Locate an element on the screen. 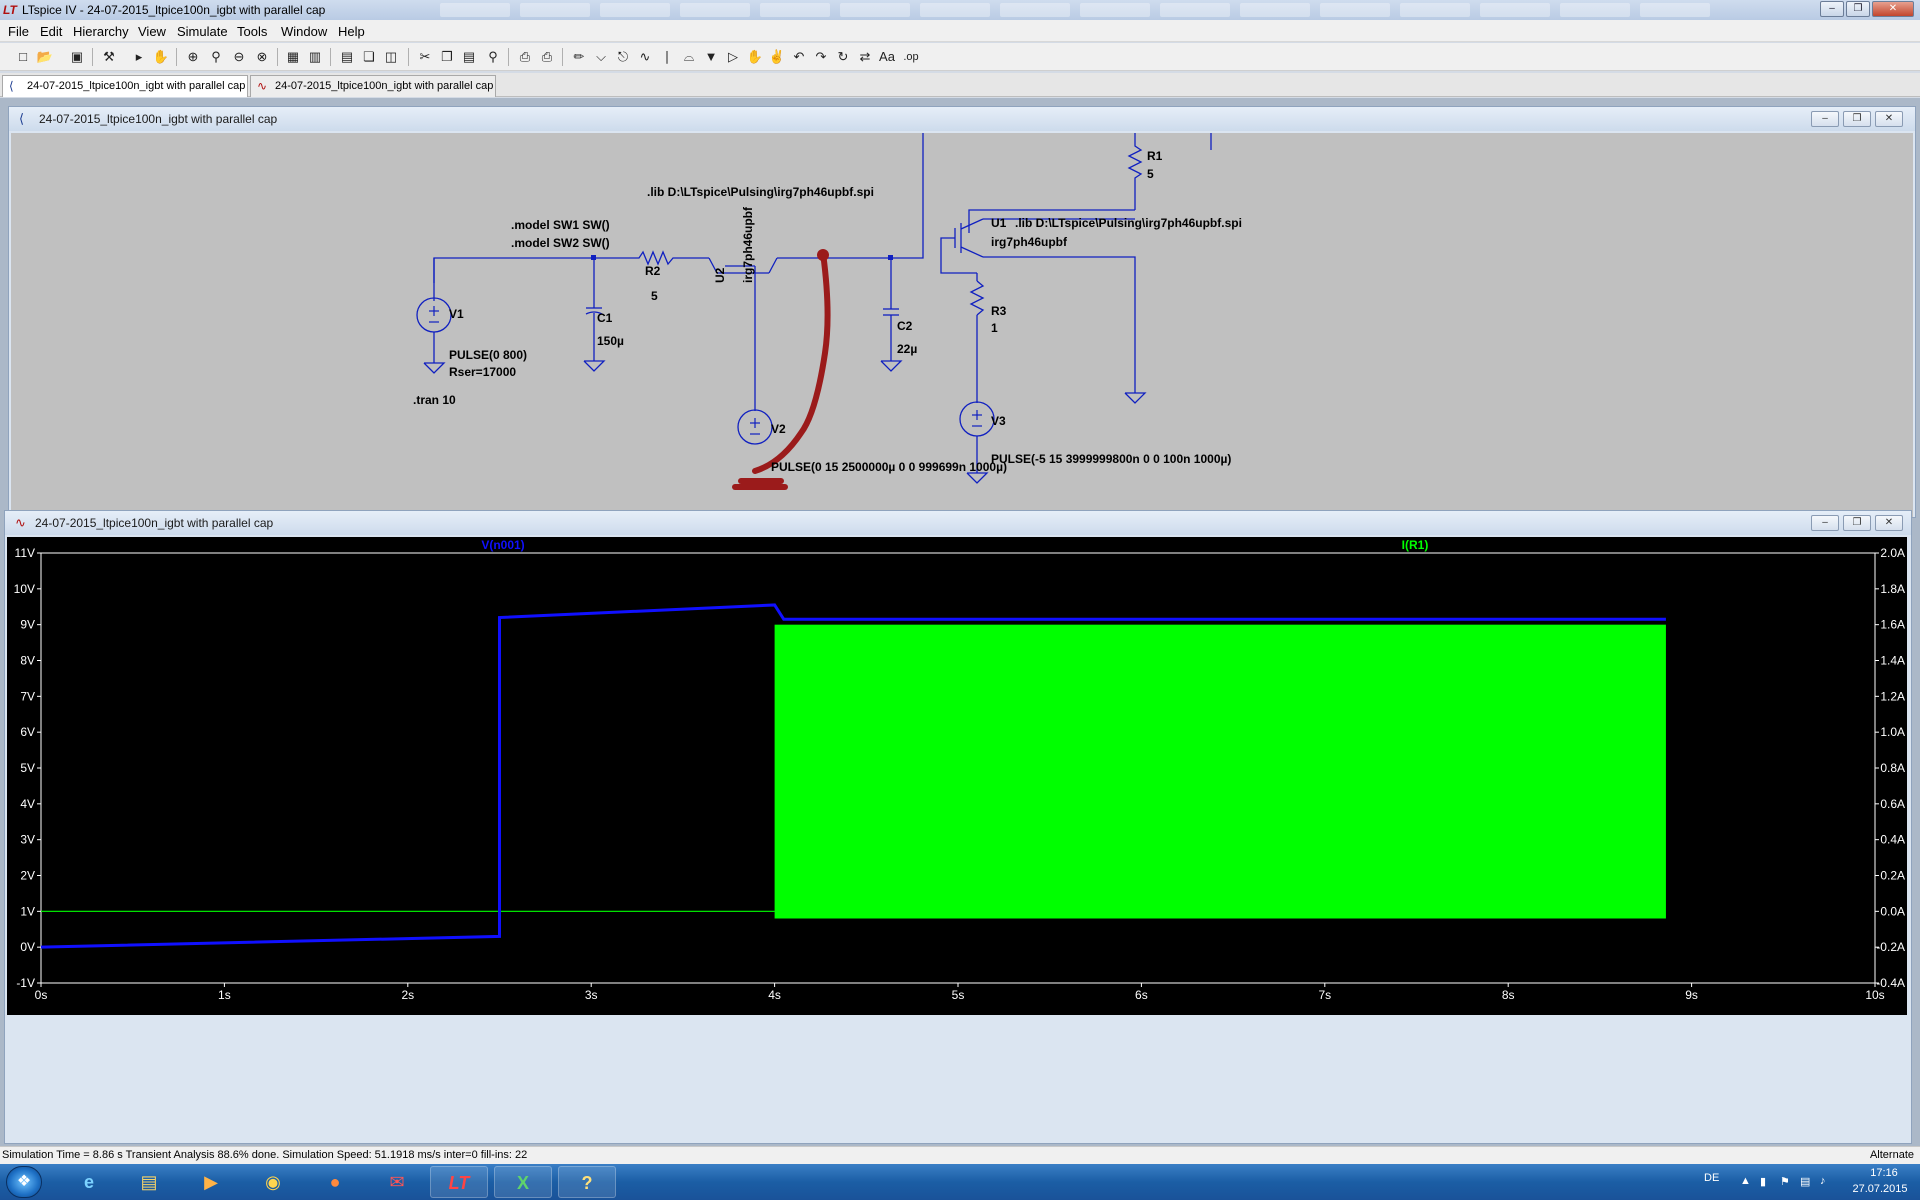 Image resolution: width=1920 pixels, height=1200 pixels. x-tick-label: 7s is located at coordinates (1324, 995).